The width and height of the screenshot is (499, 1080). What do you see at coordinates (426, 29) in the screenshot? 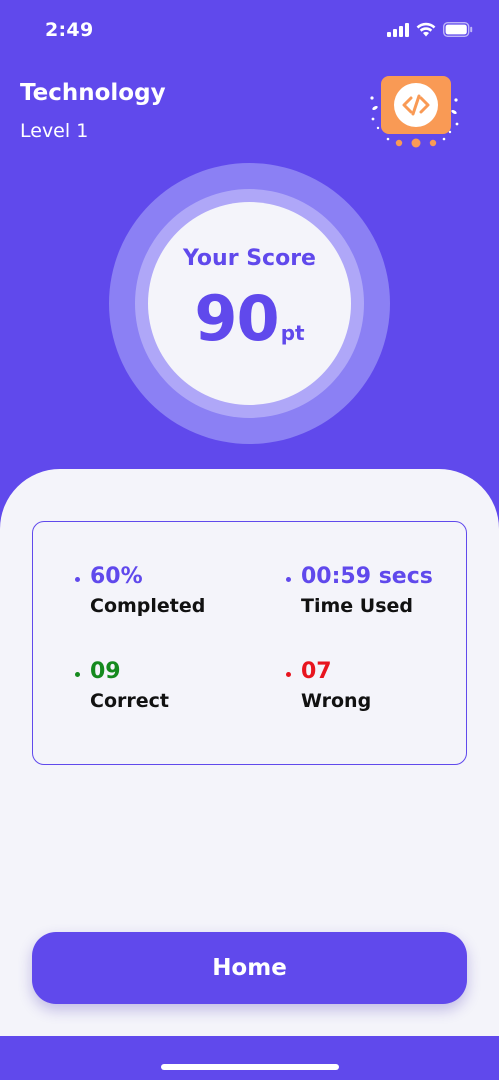
I see `wifi-icon` at bounding box center [426, 29].